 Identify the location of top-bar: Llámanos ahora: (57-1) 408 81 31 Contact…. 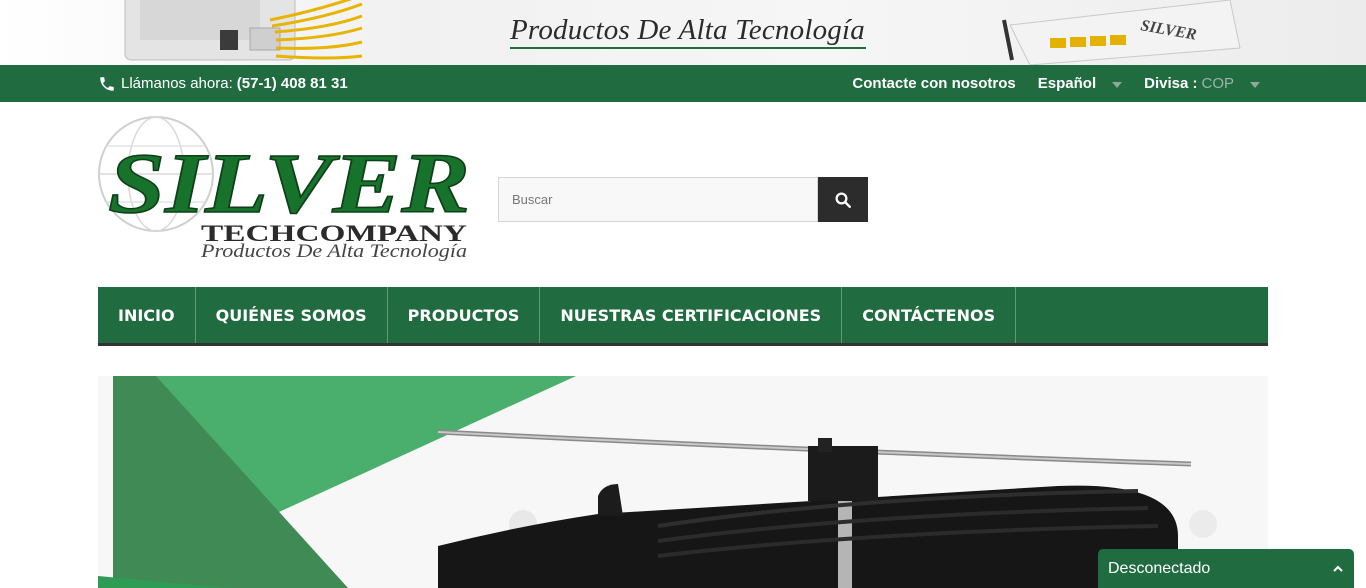
(683, 83).